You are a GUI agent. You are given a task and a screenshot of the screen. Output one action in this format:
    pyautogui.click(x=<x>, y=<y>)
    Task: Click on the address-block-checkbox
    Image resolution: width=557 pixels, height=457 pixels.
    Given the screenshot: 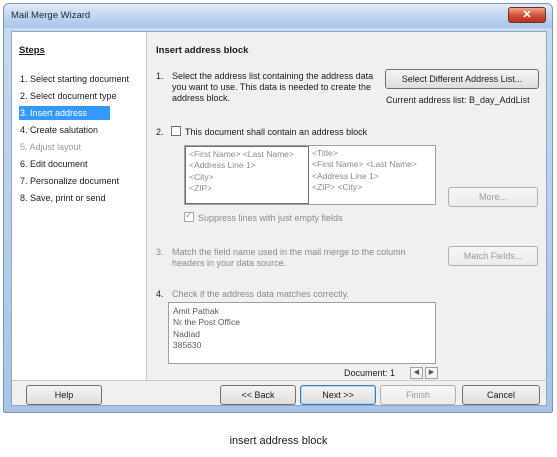 What is the action you would take?
    pyautogui.click(x=176, y=131)
    